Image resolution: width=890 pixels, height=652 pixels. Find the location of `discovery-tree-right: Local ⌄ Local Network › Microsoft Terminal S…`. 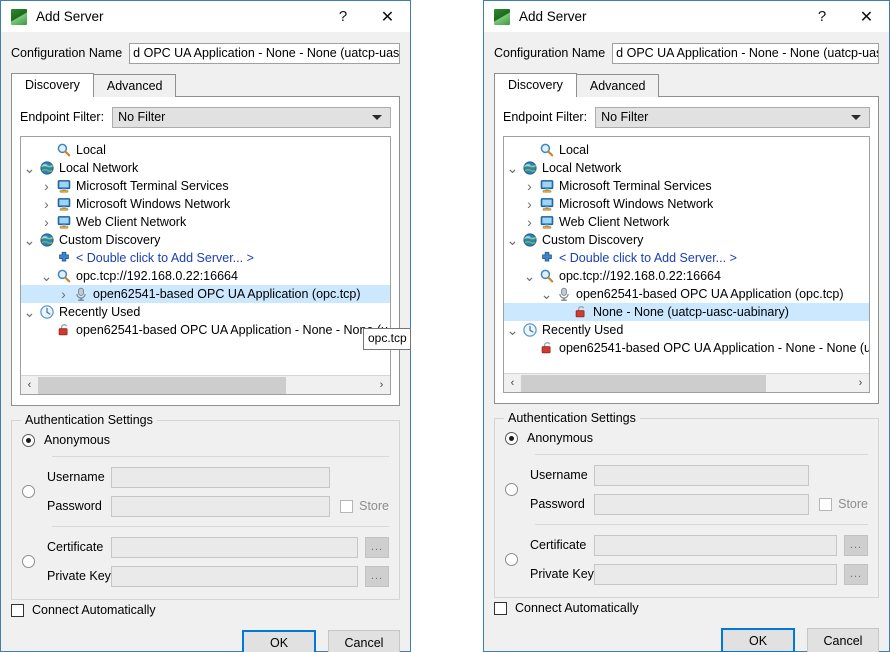

discovery-tree-right: Local ⌄ Local Network › Microsoft Terminal S… is located at coordinates (686, 255).